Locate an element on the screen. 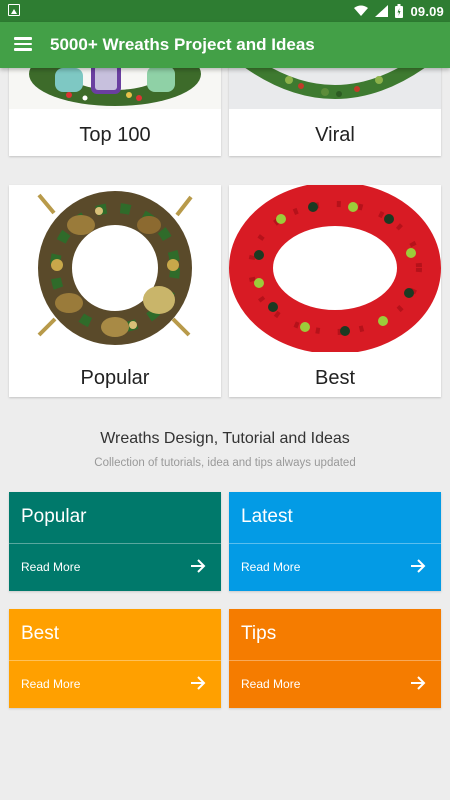  category-card-best: Best is located at coordinates (335, 291).